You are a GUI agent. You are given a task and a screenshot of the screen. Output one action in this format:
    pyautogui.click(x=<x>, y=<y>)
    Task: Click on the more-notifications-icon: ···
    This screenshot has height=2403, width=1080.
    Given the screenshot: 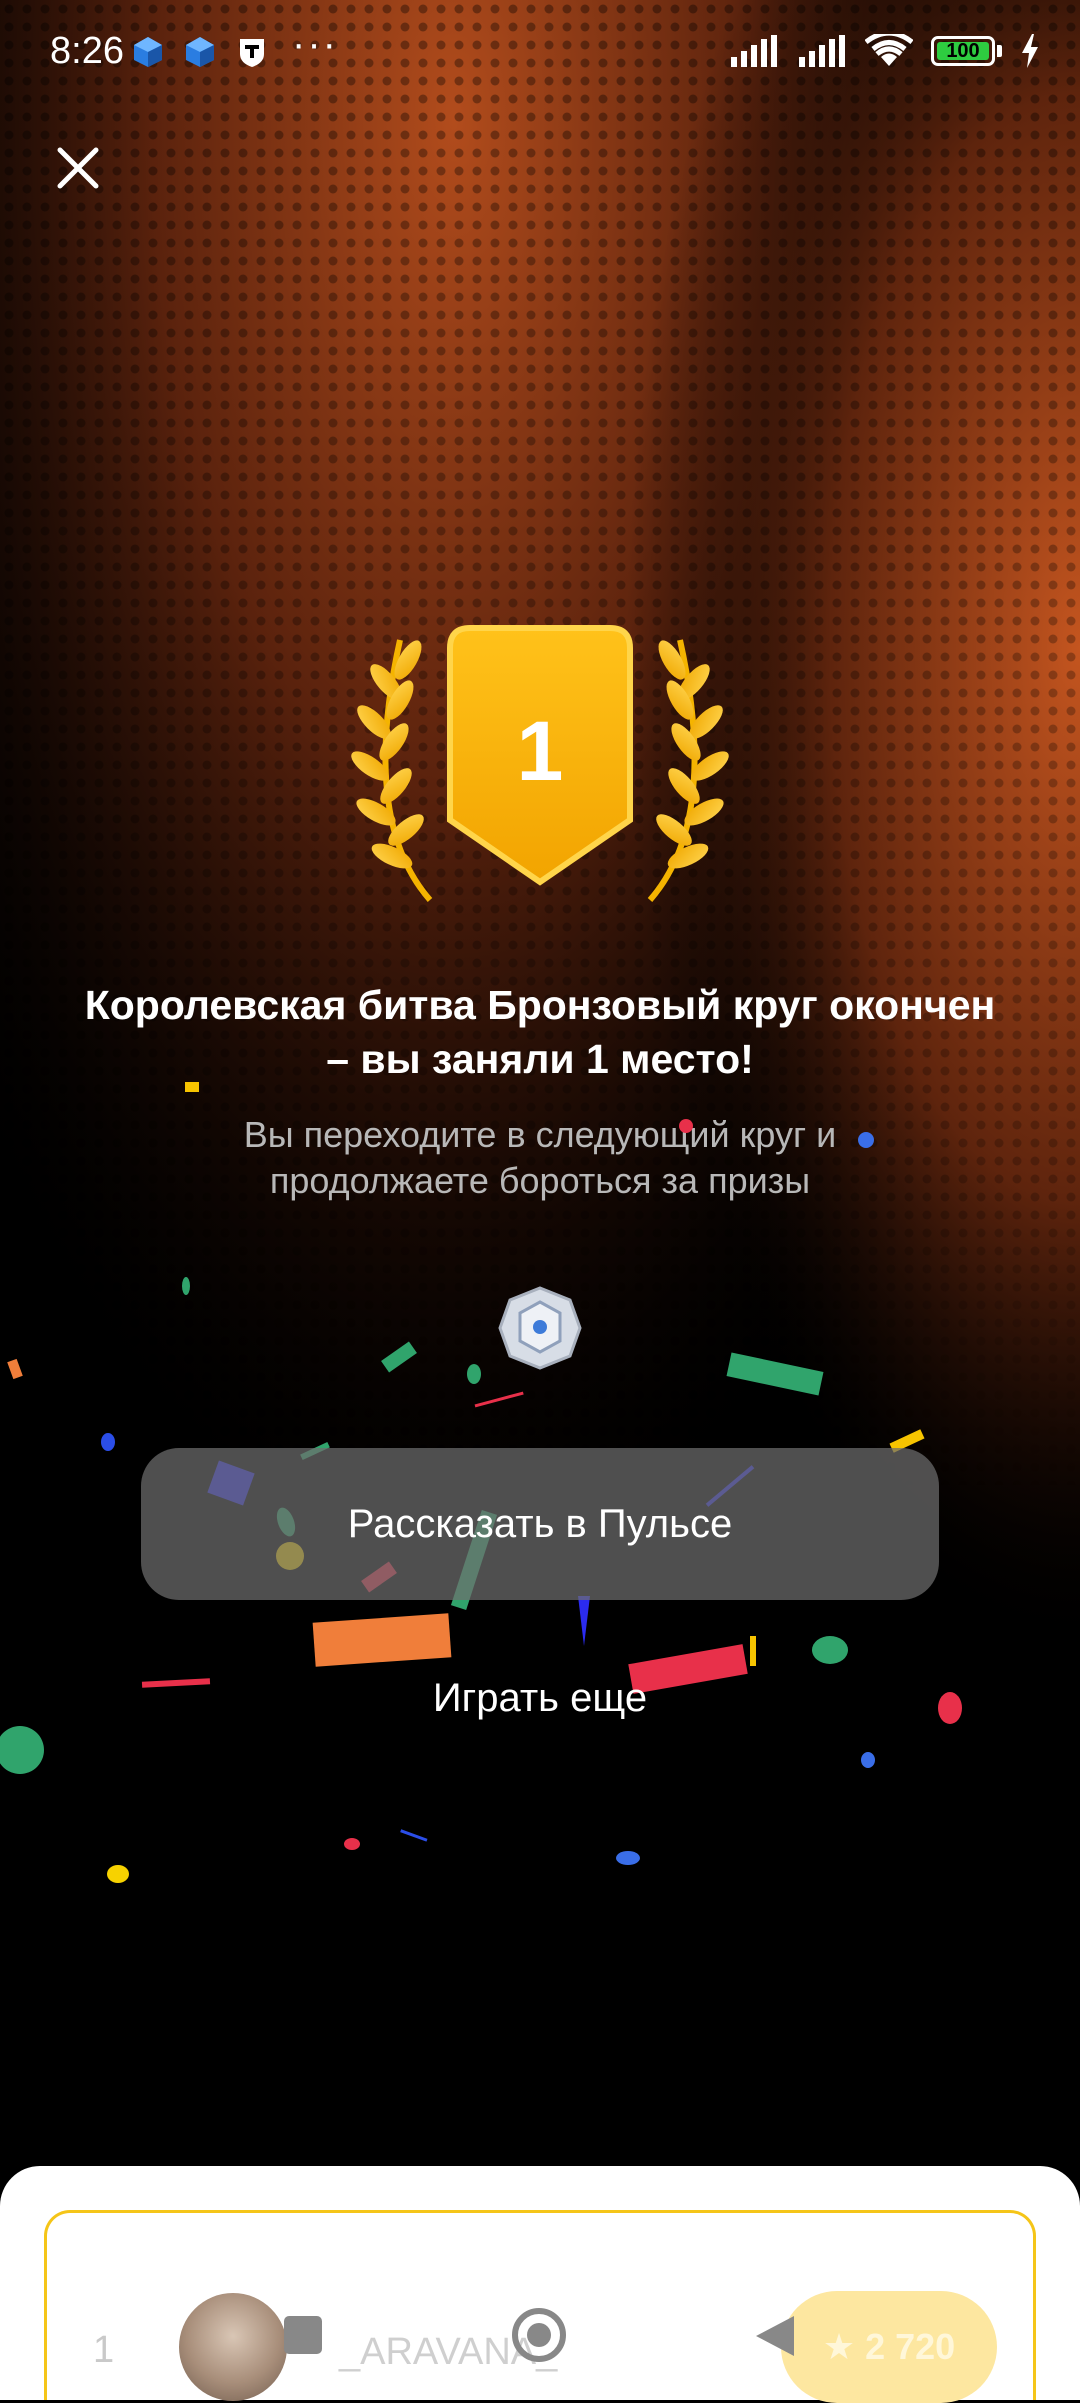 What is the action you would take?
    pyautogui.click(x=315, y=44)
    